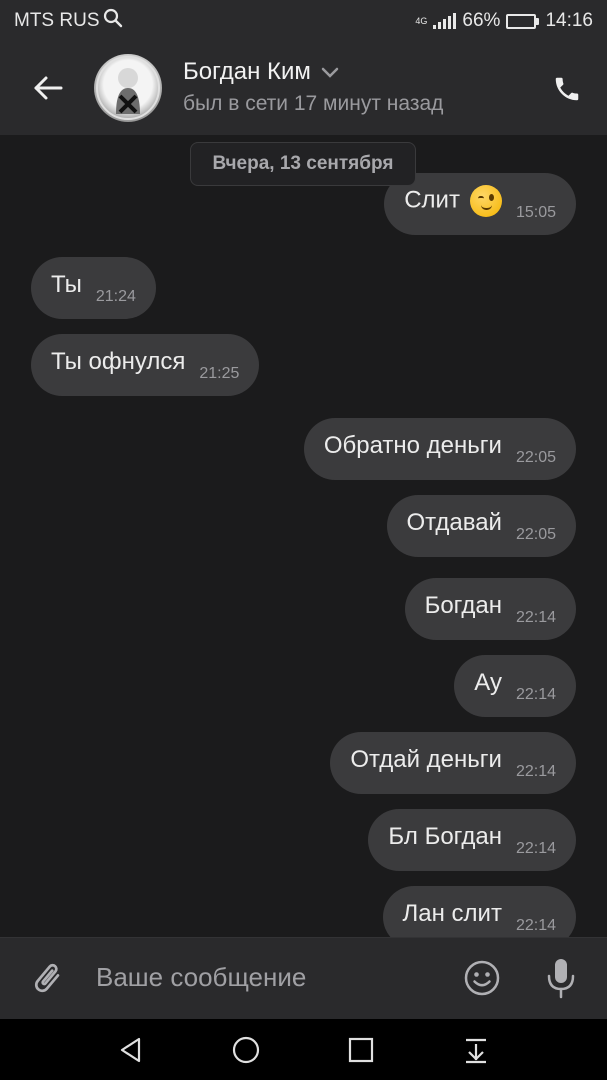 This screenshot has width=607, height=1080. Describe the element at coordinates (48, 88) in the screenshot. I see `arrow-left-icon` at that location.